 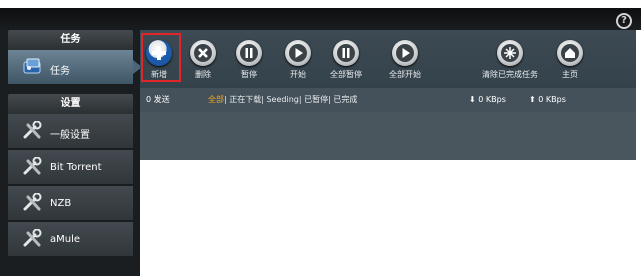 What do you see at coordinates (75, 67) in the screenshot?
I see `sidebar-item-tasks: 任务` at bounding box center [75, 67].